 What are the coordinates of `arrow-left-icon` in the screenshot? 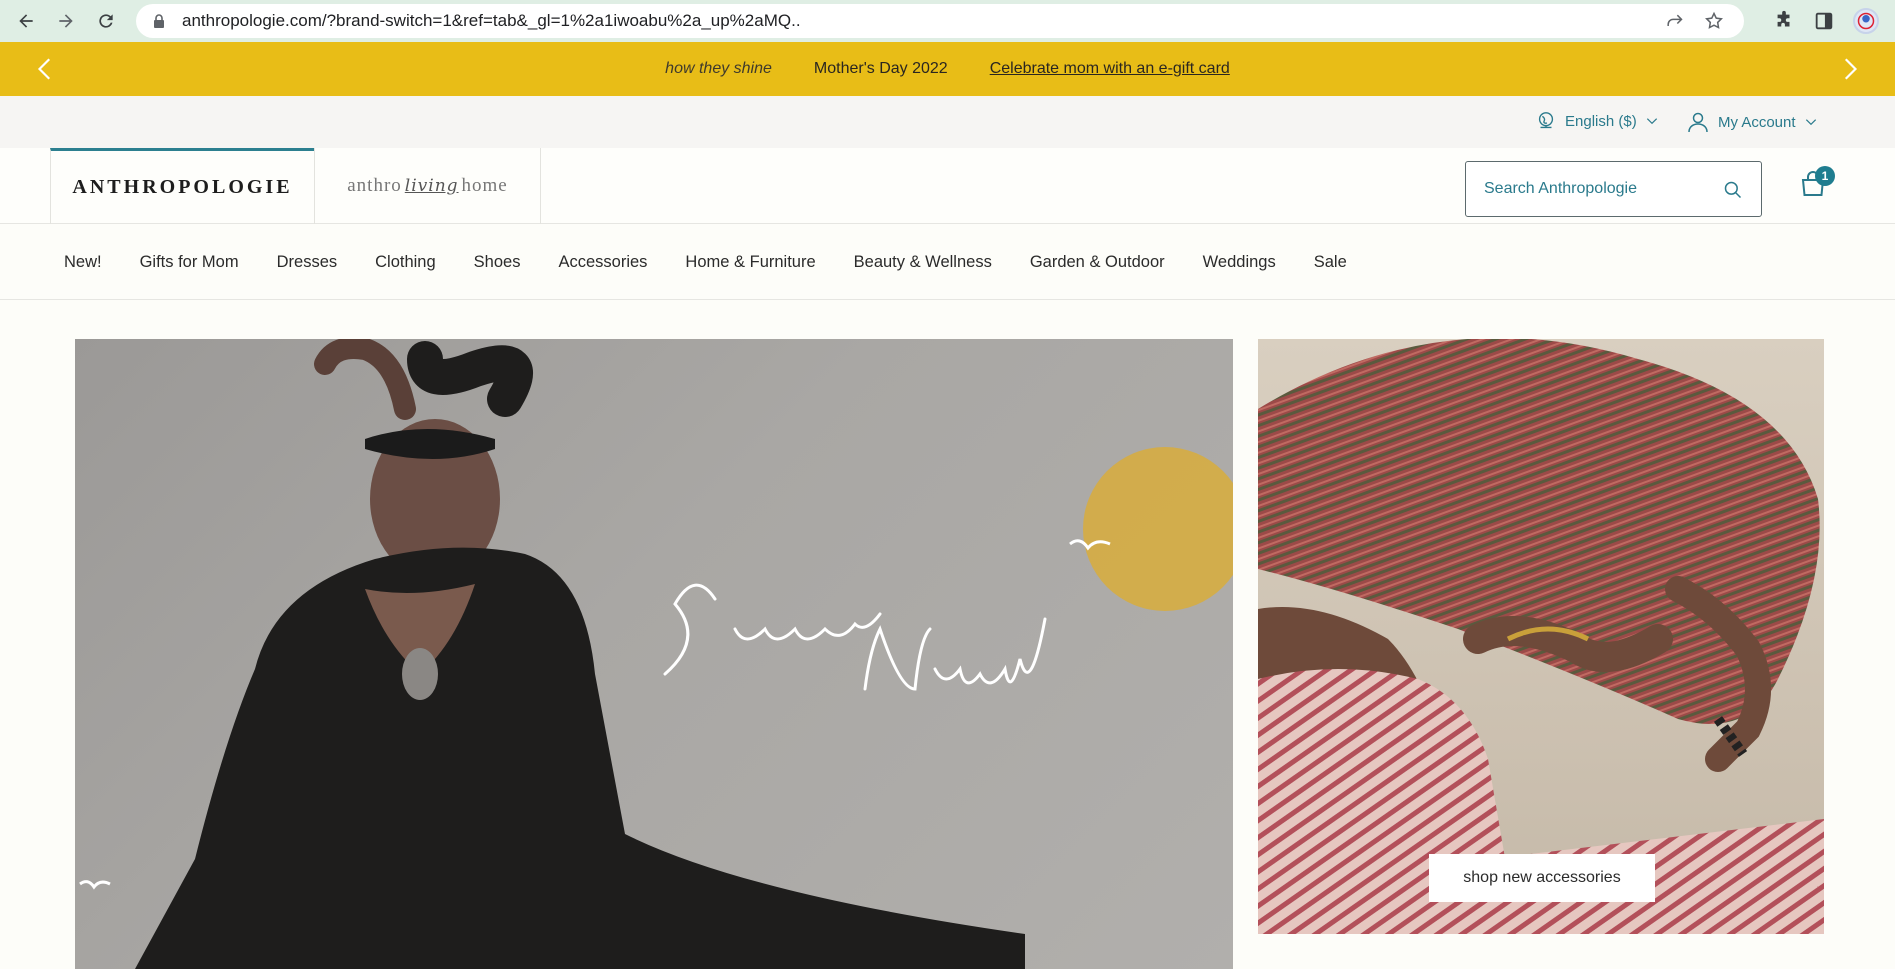 It's located at (26, 21).